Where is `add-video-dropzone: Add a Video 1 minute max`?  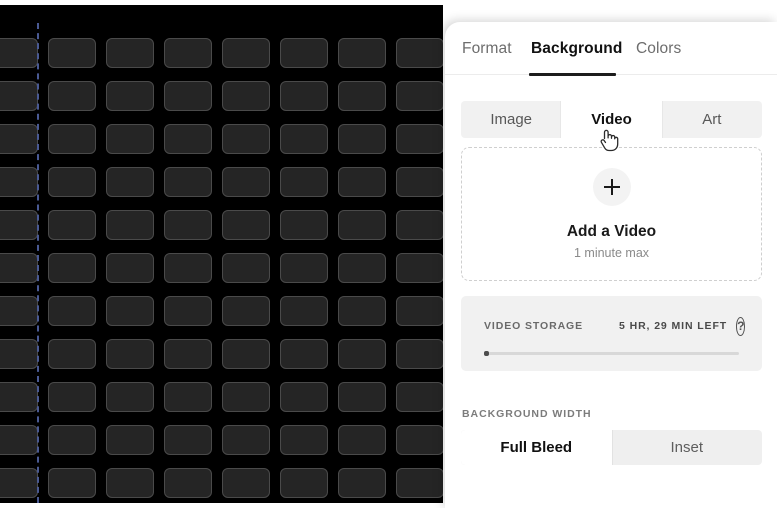
add-video-dropzone: Add a Video 1 minute max is located at coordinates (611, 214).